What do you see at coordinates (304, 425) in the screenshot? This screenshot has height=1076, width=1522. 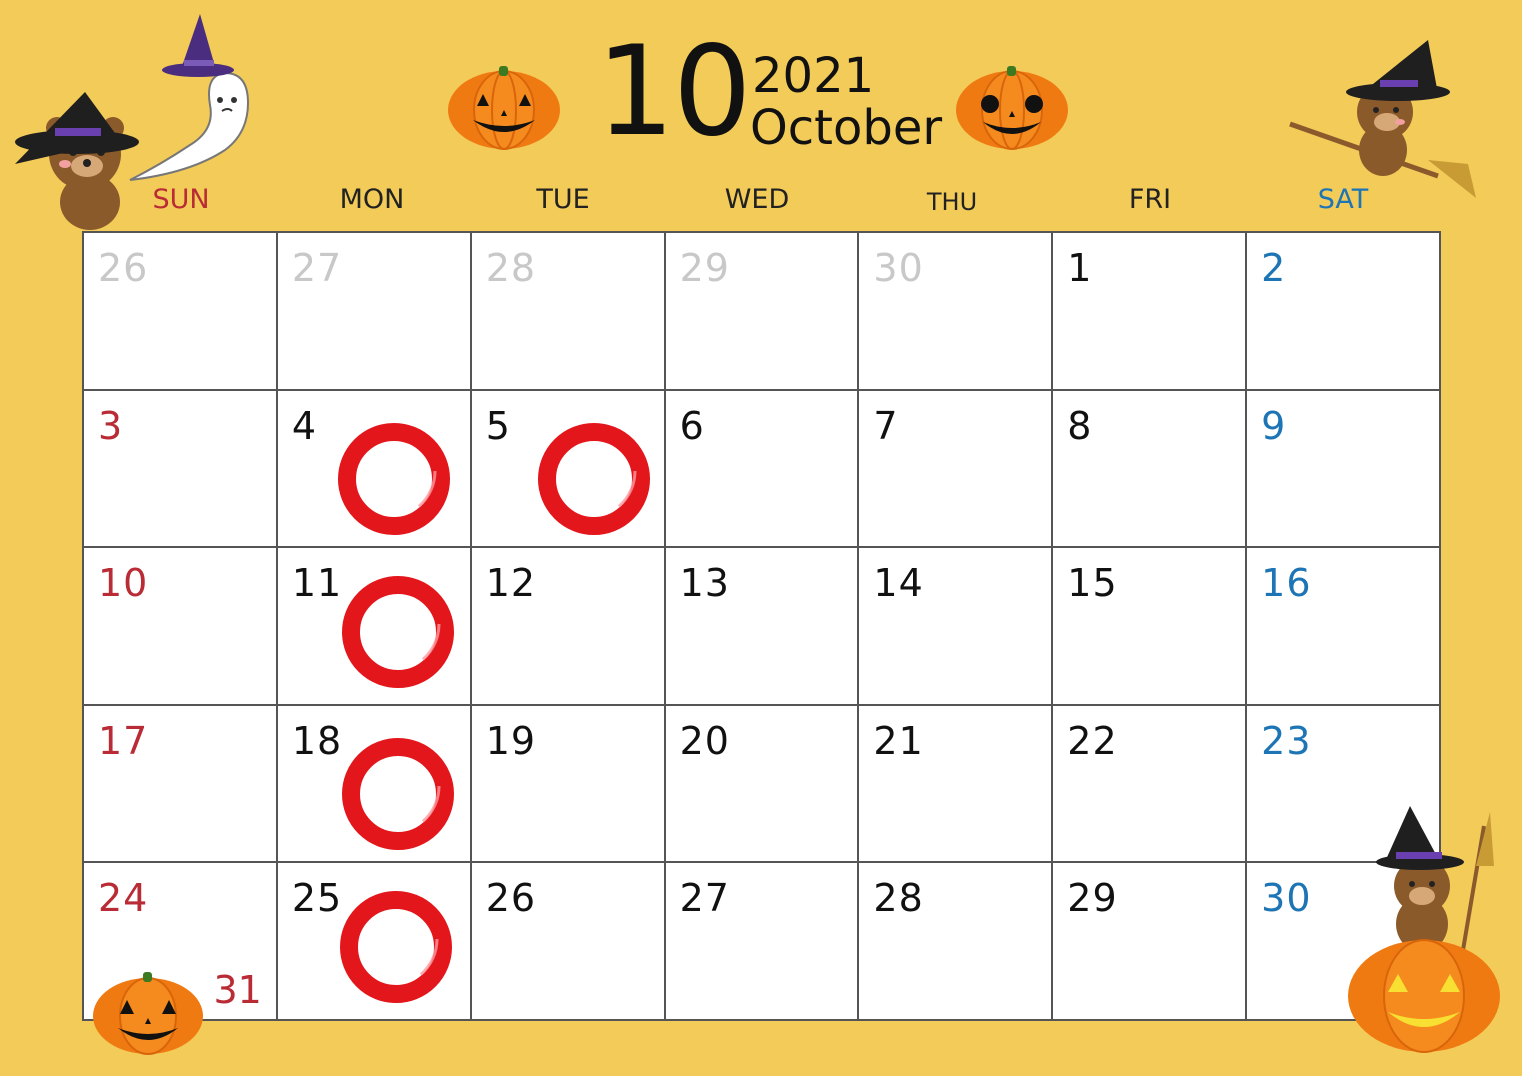 I see `day-number: 4` at bounding box center [304, 425].